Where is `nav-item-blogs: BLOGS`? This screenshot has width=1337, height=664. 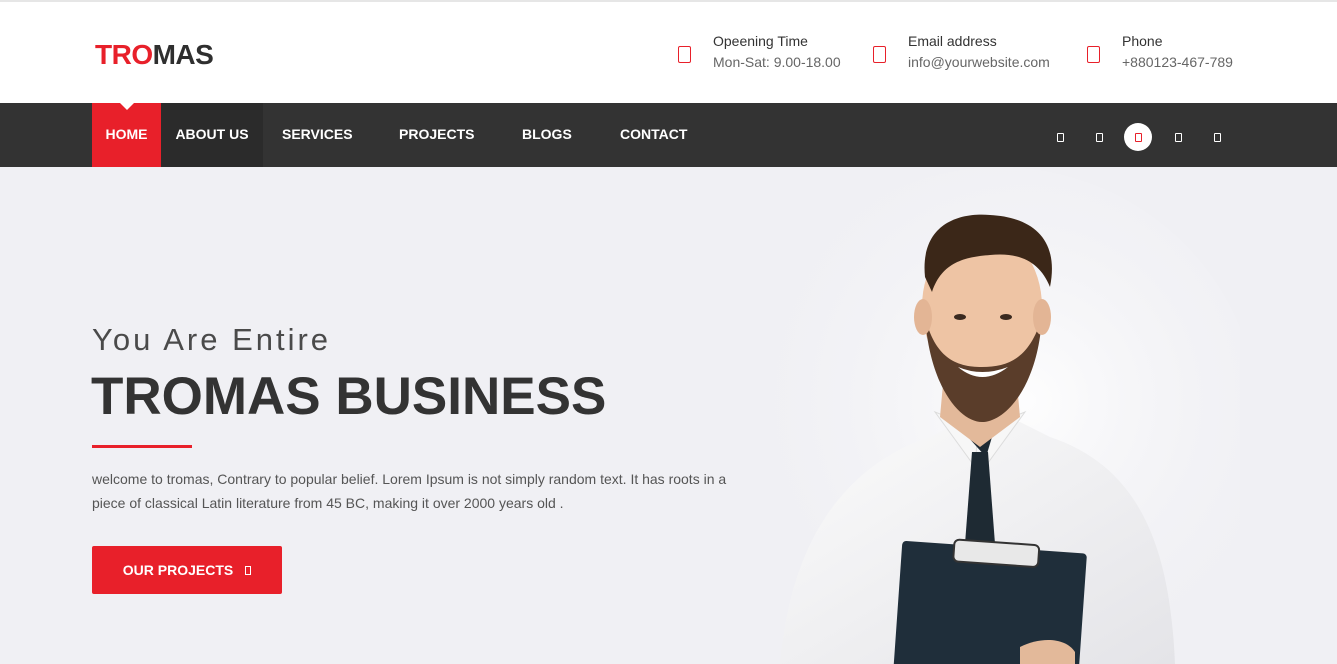 nav-item-blogs: BLOGS is located at coordinates (547, 135).